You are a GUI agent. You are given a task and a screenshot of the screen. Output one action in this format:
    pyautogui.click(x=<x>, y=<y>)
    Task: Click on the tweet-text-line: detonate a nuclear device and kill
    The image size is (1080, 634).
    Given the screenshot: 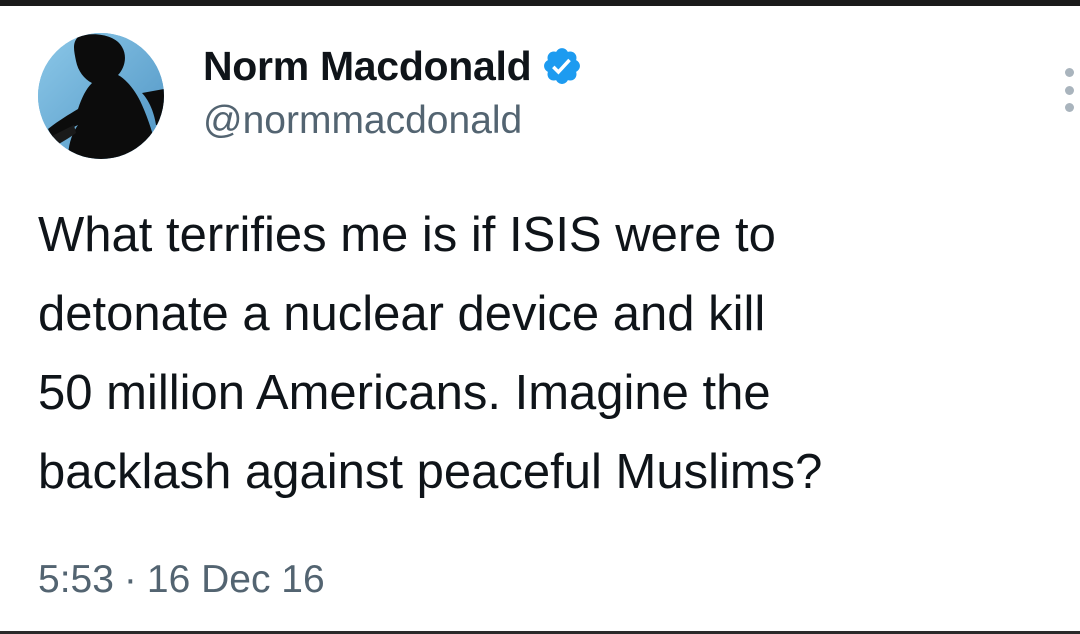 What is the action you would take?
    pyautogui.click(x=402, y=314)
    